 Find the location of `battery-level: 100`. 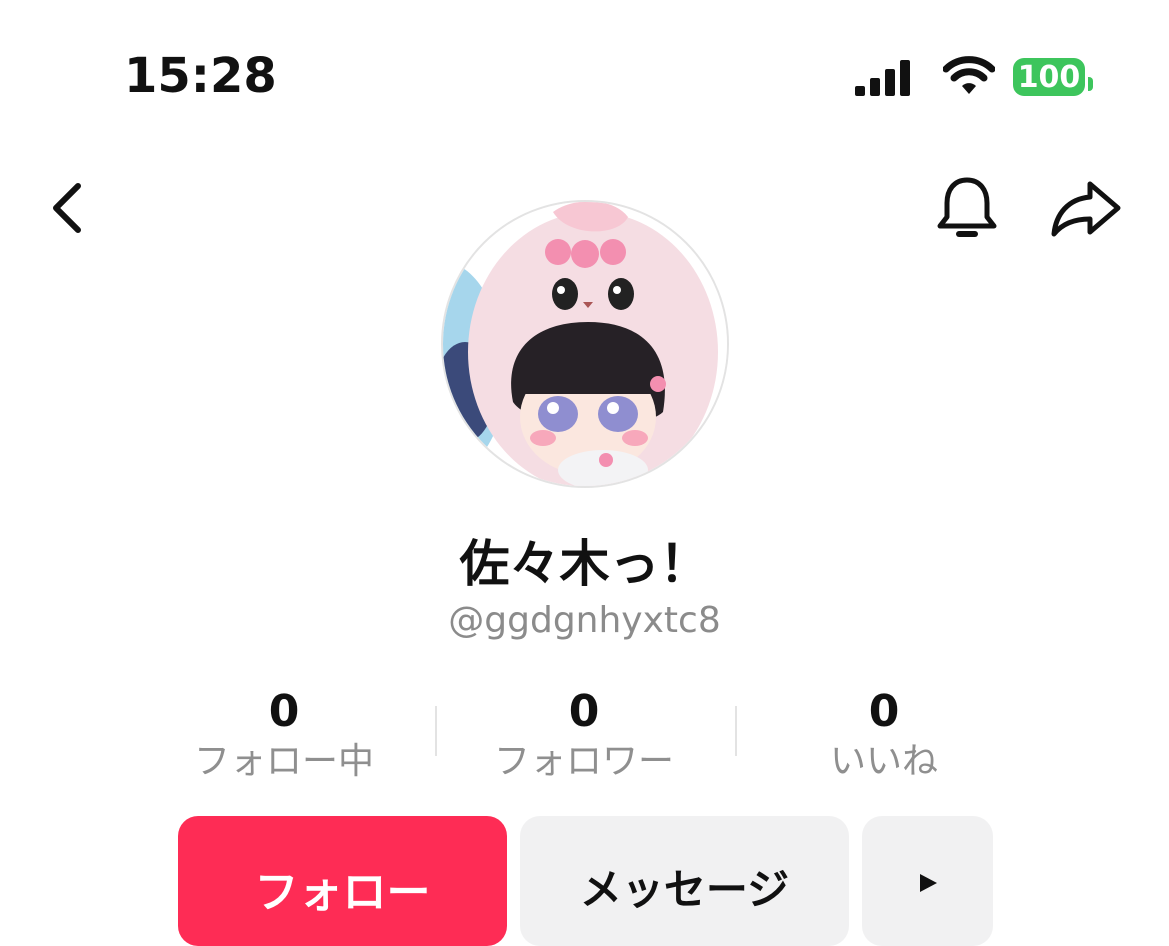

battery-level: 100 is located at coordinates (1049, 77).